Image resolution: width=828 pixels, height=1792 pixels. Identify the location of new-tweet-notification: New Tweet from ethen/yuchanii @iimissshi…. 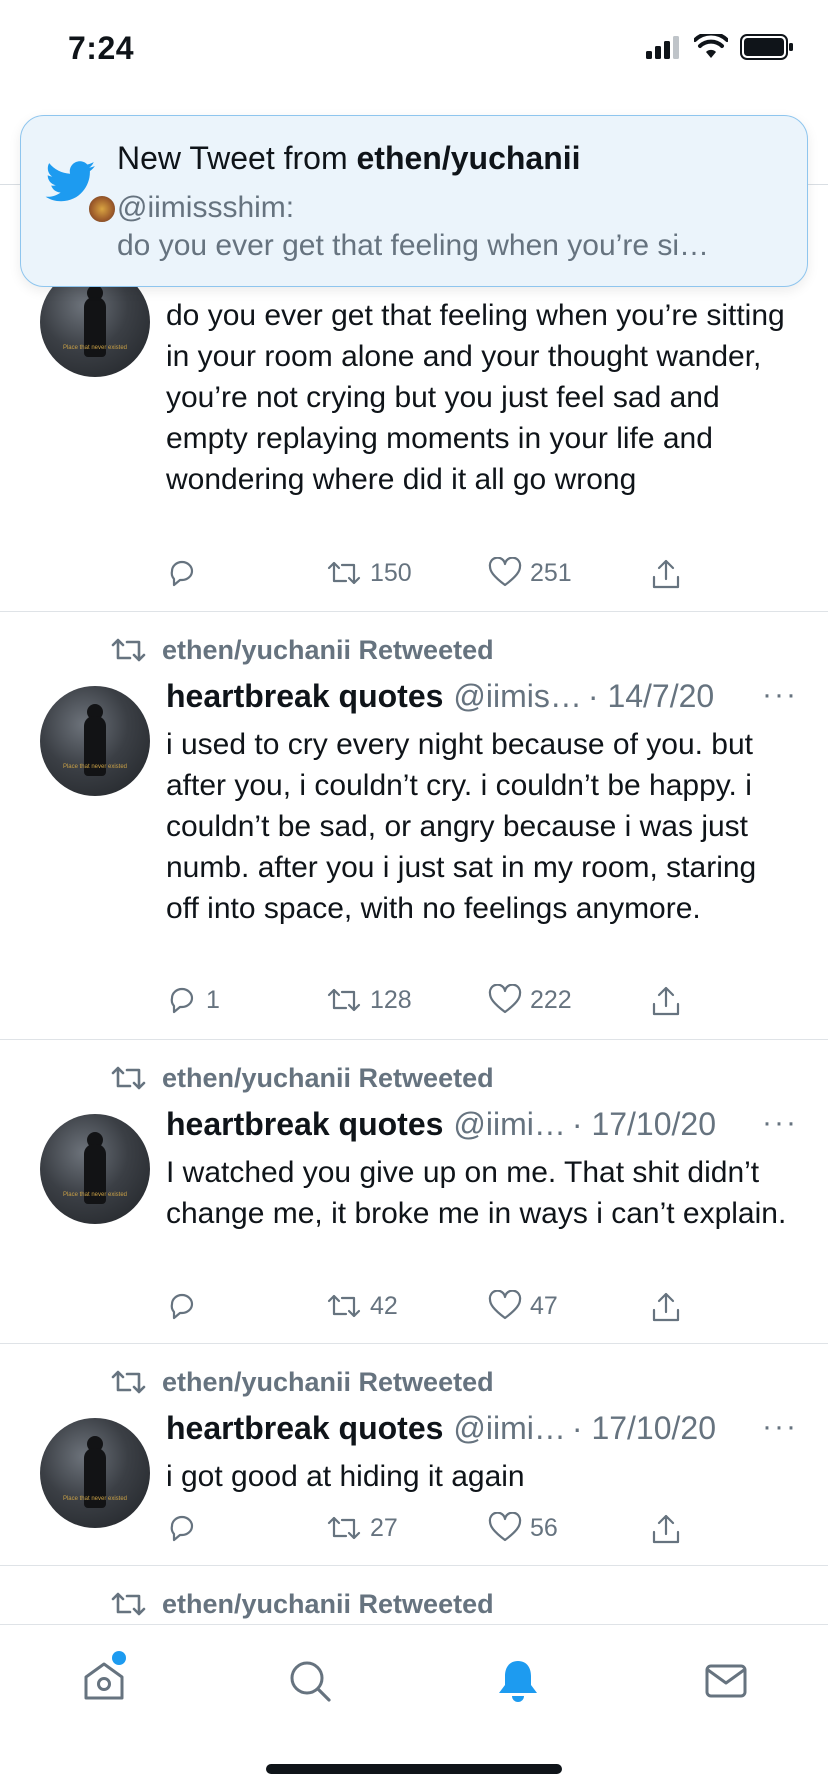
(414, 201).